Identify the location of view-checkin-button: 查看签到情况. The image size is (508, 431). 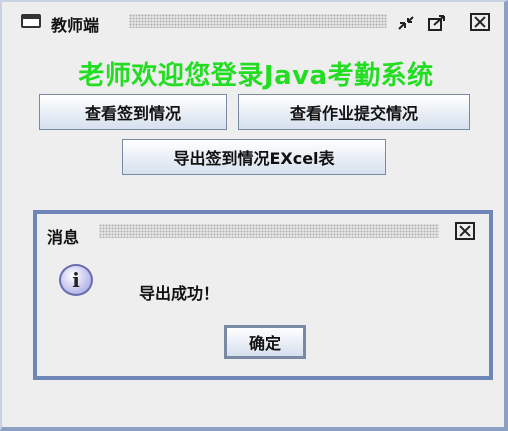
(133, 112).